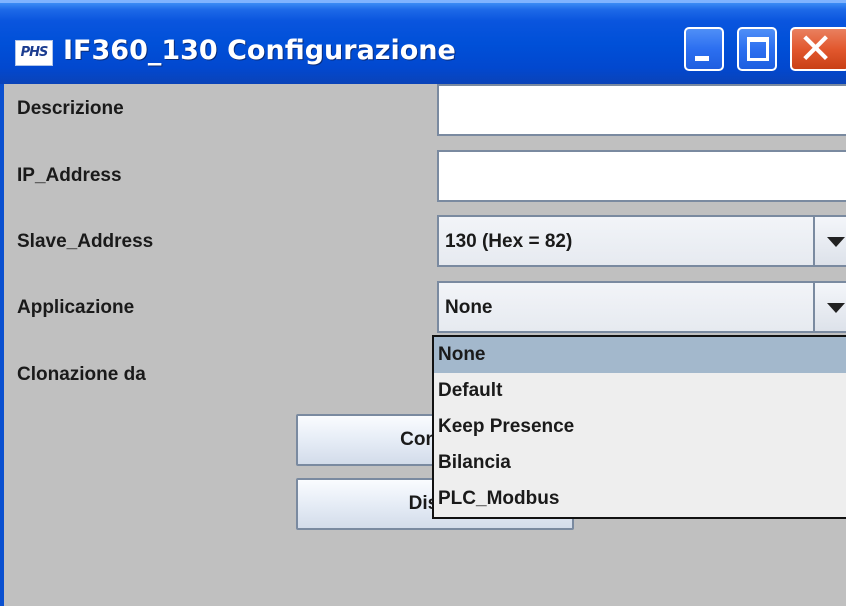 The height and width of the screenshot is (606, 846). Describe the element at coordinates (704, 49) in the screenshot. I see `minimize-button` at that location.